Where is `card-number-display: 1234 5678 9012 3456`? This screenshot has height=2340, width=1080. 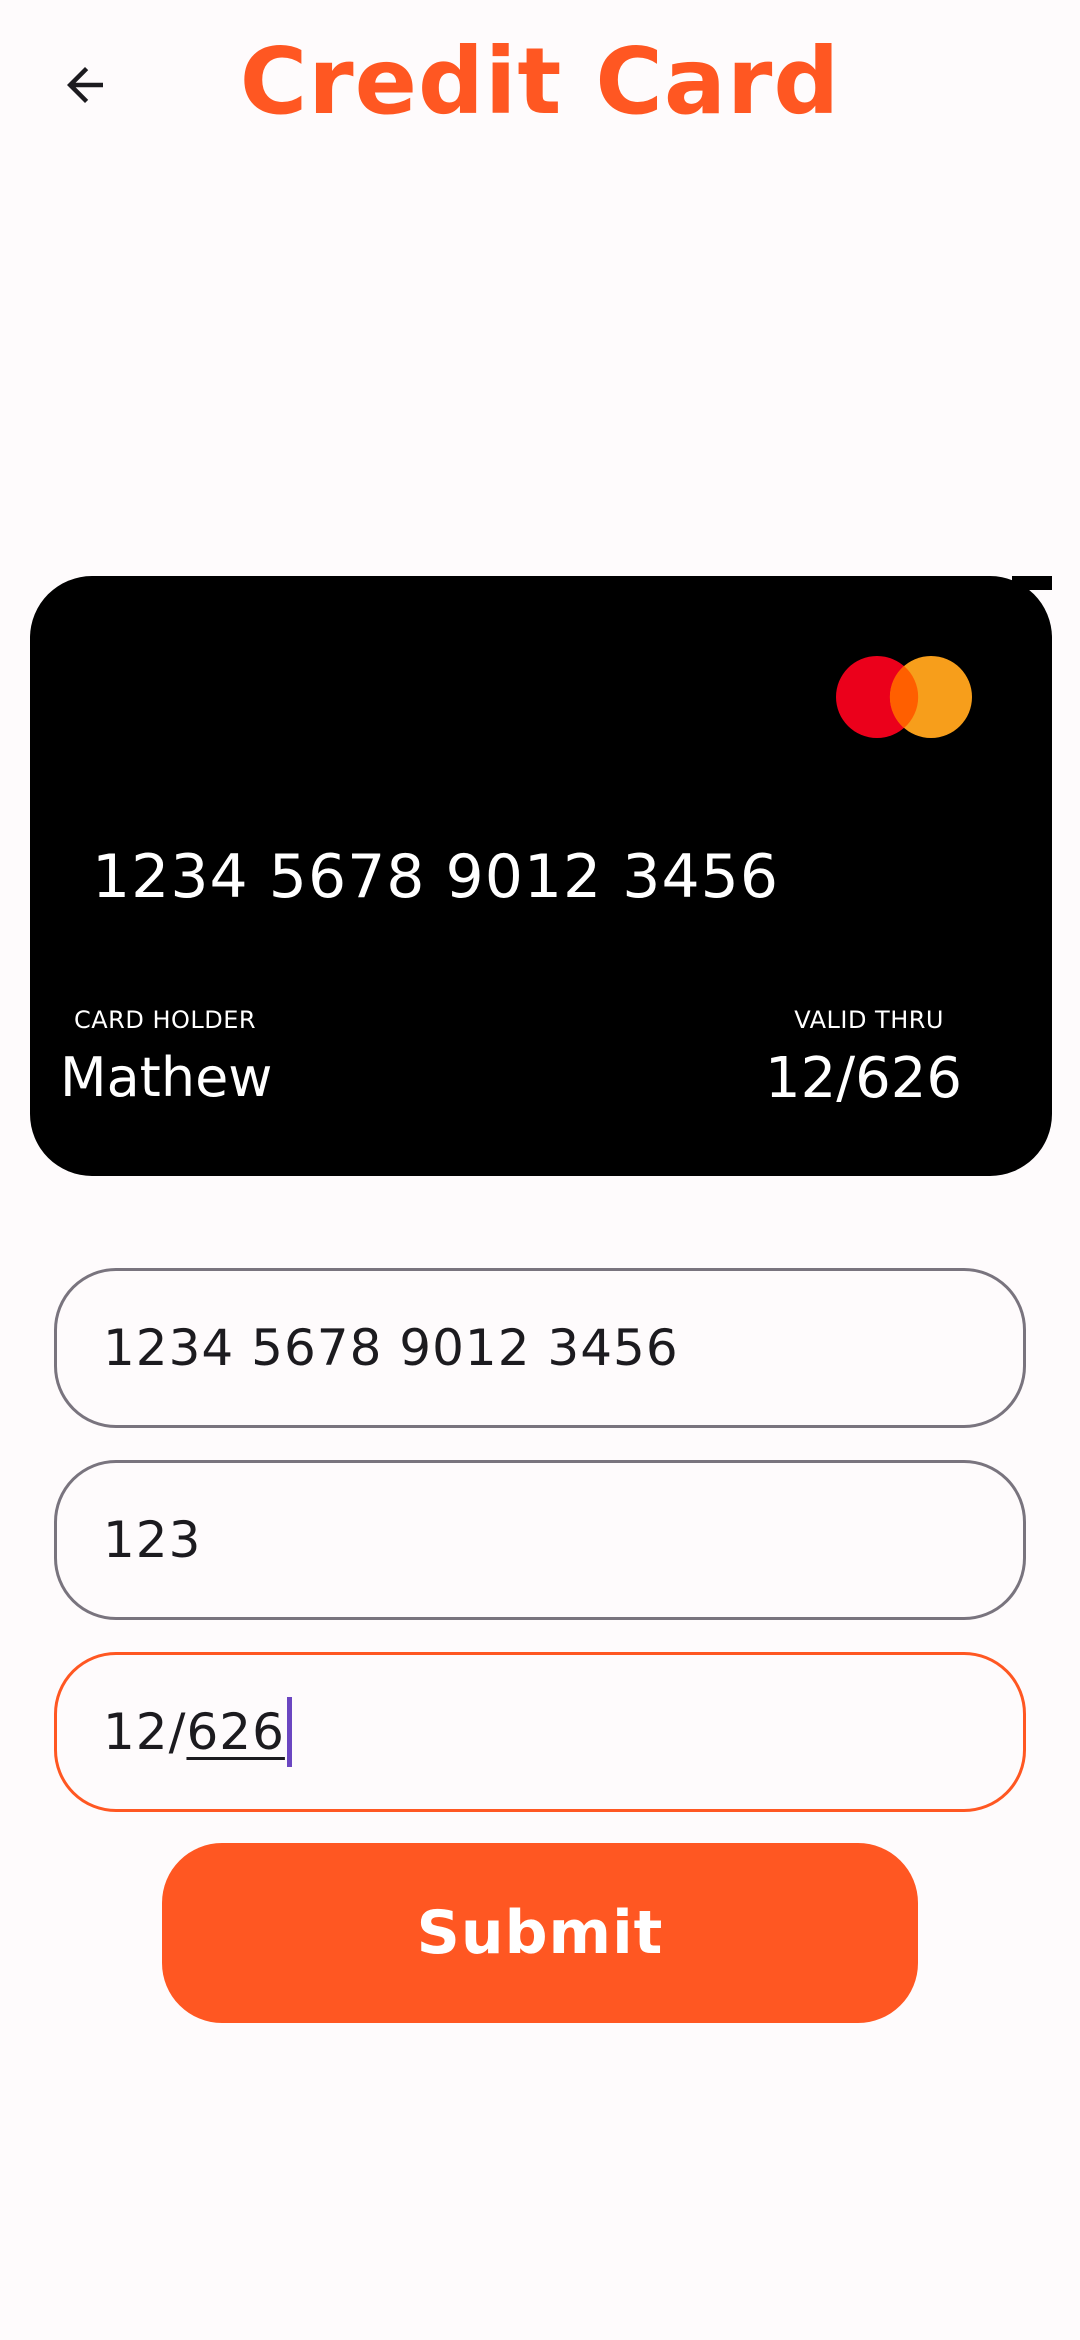
card-number-display: 1234 5678 9012 3456 is located at coordinates (435, 877).